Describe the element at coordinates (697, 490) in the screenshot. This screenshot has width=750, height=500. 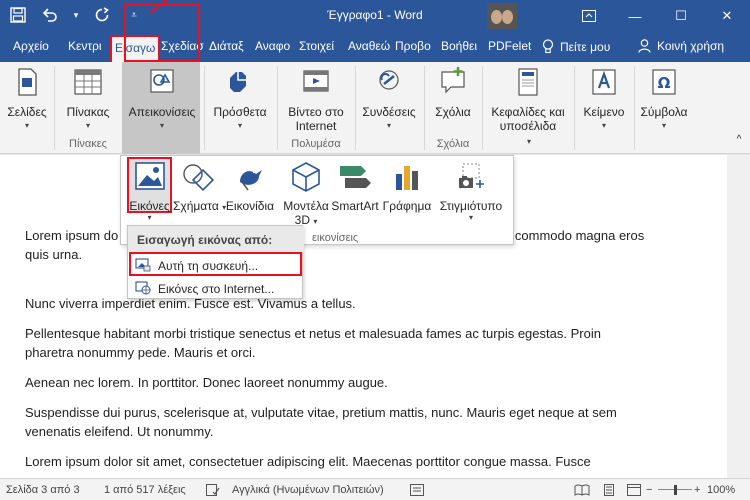
I see `zoom-in-button: +` at that location.